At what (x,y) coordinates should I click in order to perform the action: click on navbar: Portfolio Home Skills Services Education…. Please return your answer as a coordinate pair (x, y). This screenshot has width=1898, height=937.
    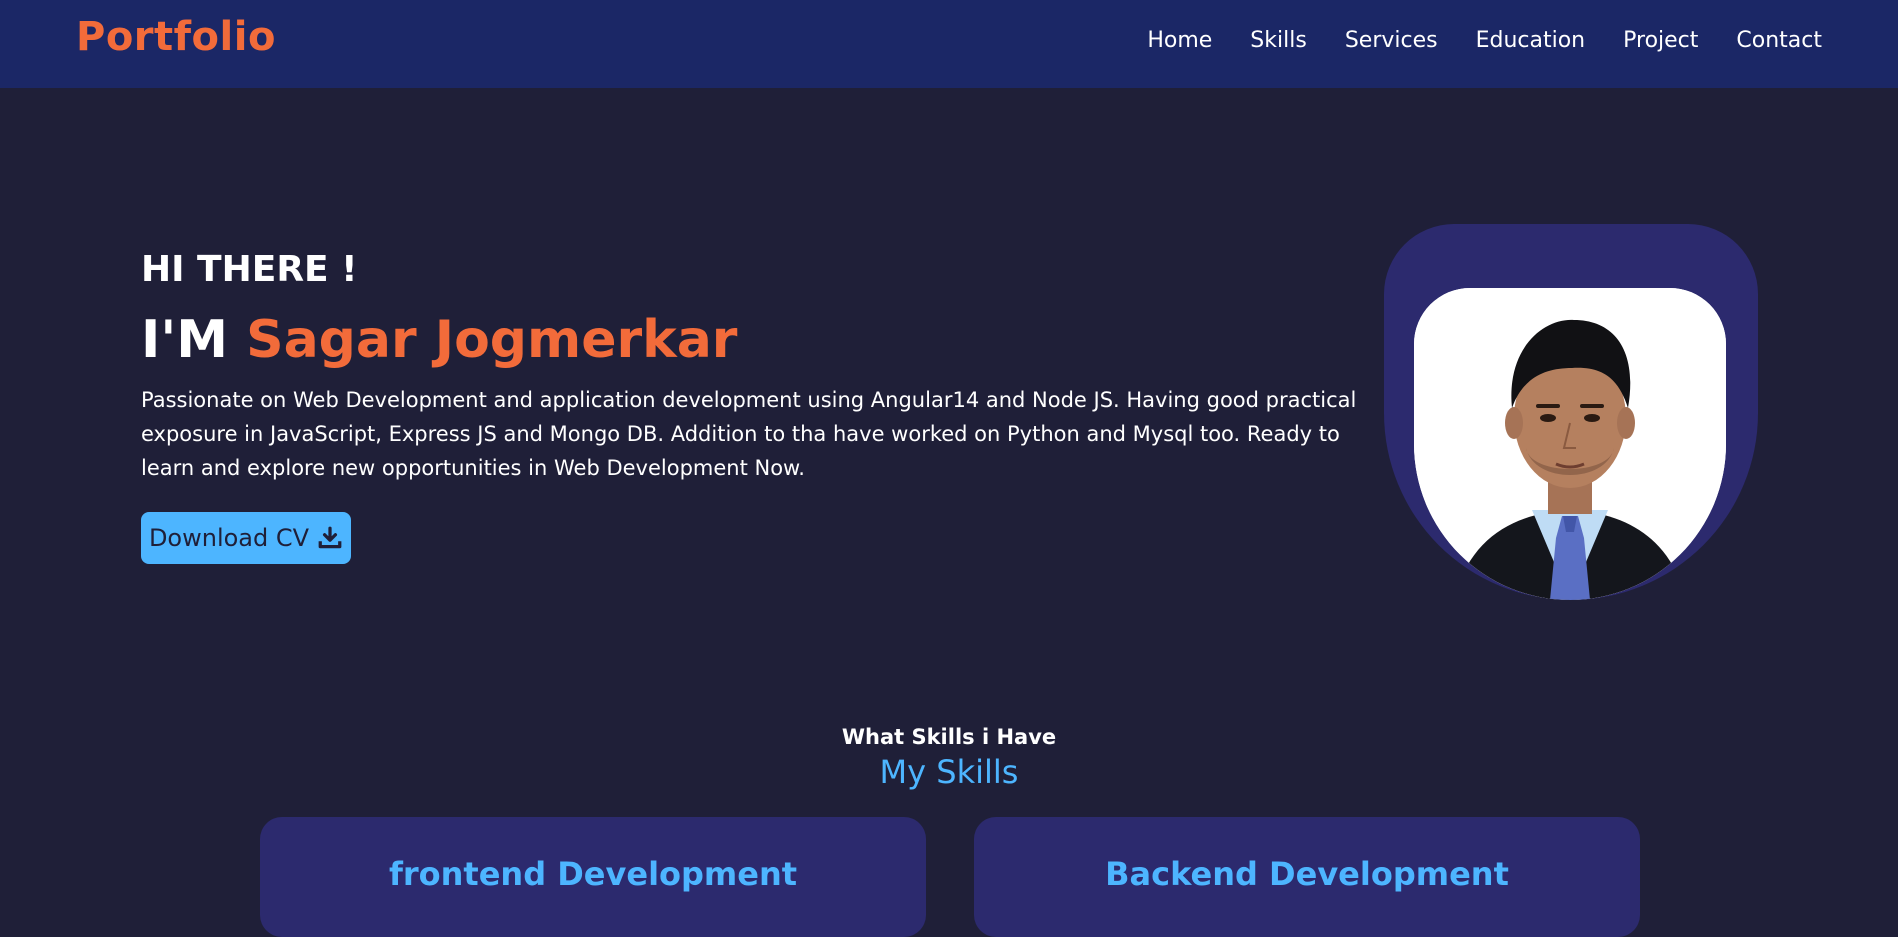
    Looking at the image, I should click on (949, 44).